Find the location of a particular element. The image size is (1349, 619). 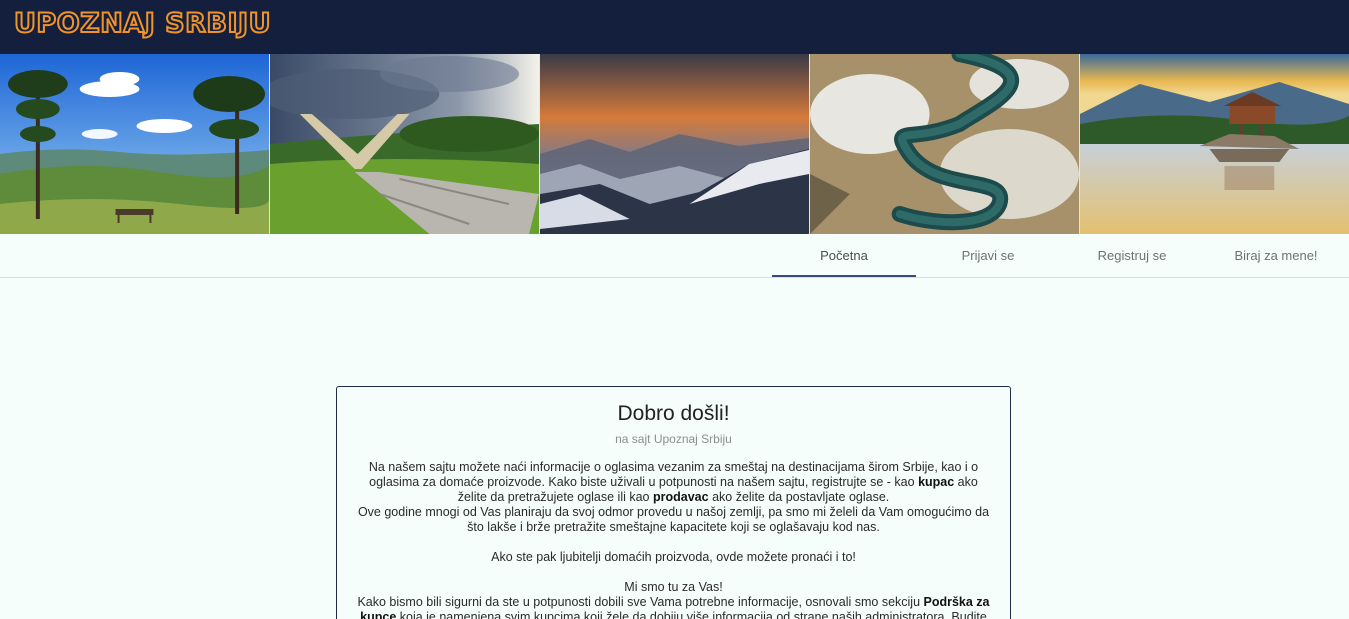

kadinjaca-monument-image is located at coordinates (405, 144).